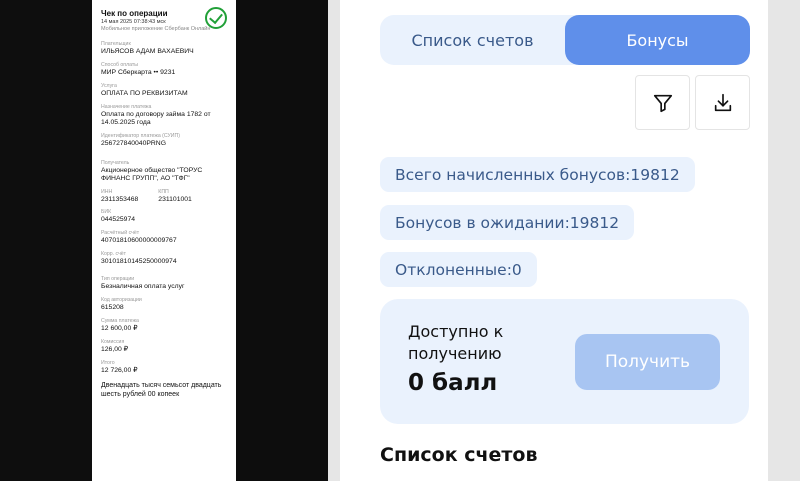  I want to click on purpose-label: Назначение платежа, so click(126, 107).